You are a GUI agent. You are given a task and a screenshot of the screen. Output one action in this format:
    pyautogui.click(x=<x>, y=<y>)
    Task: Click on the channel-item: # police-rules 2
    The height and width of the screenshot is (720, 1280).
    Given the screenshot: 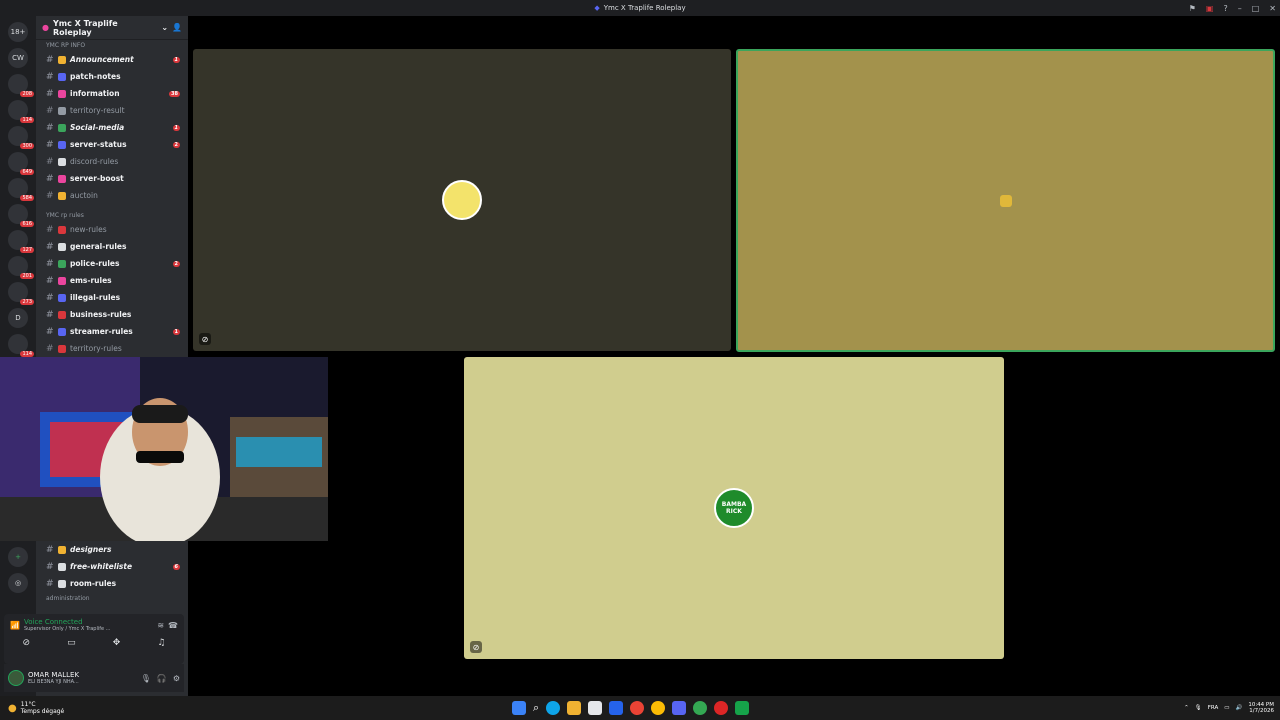 What is the action you would take?
    pyautogui.click(x=112, y=263)
    